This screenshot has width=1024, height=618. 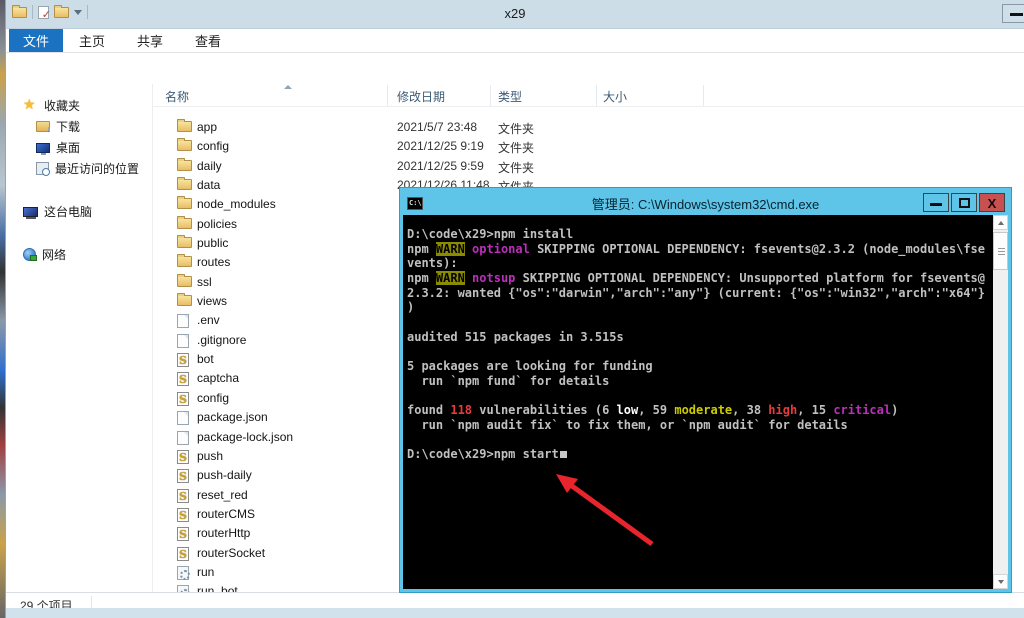 I want to click on sidebar-item-label: 下载, so click(x=68, y=127).